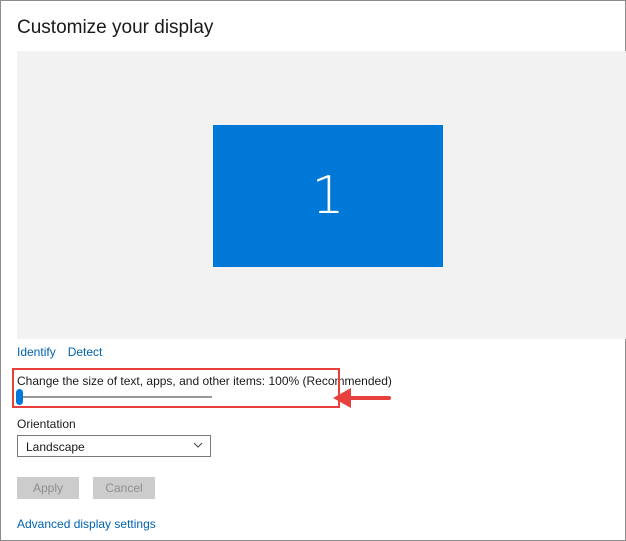  Describe the element at coordinates (55, 447) in the screenshot. I see `orientation-selected-value: Landscape` at that location.